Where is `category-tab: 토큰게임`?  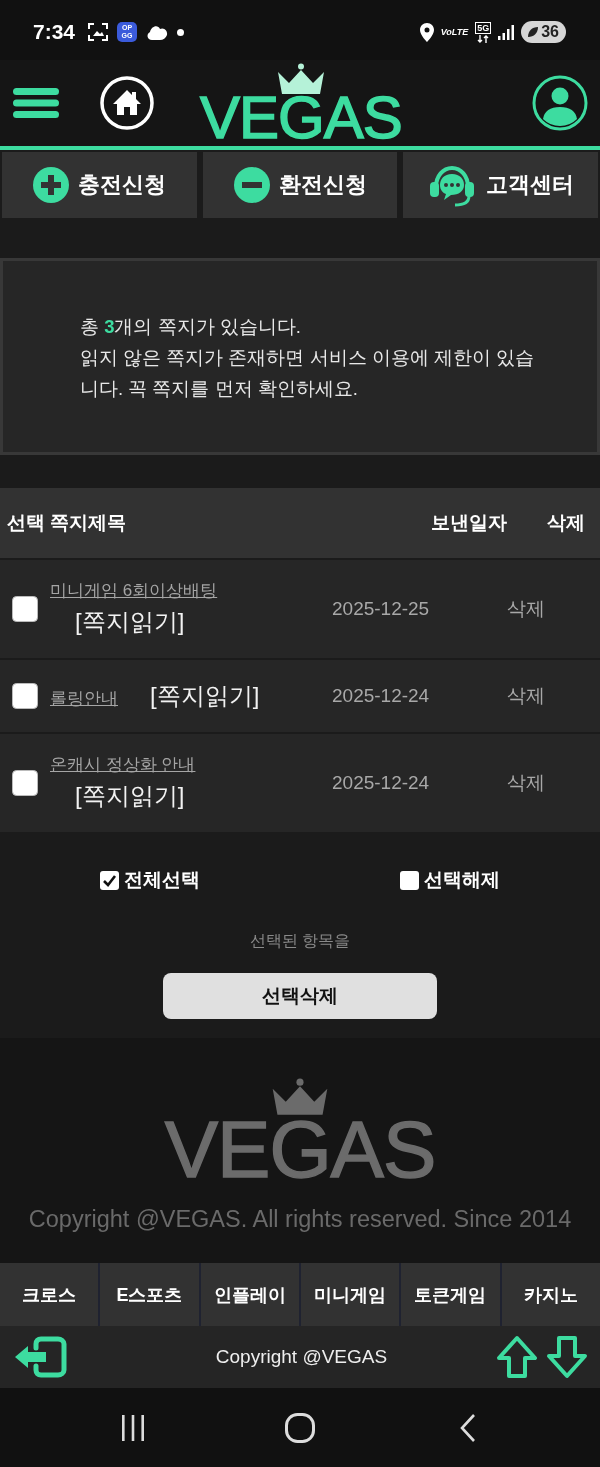
category-tab: 토큰게임 is located at coordinates (450, 1294).